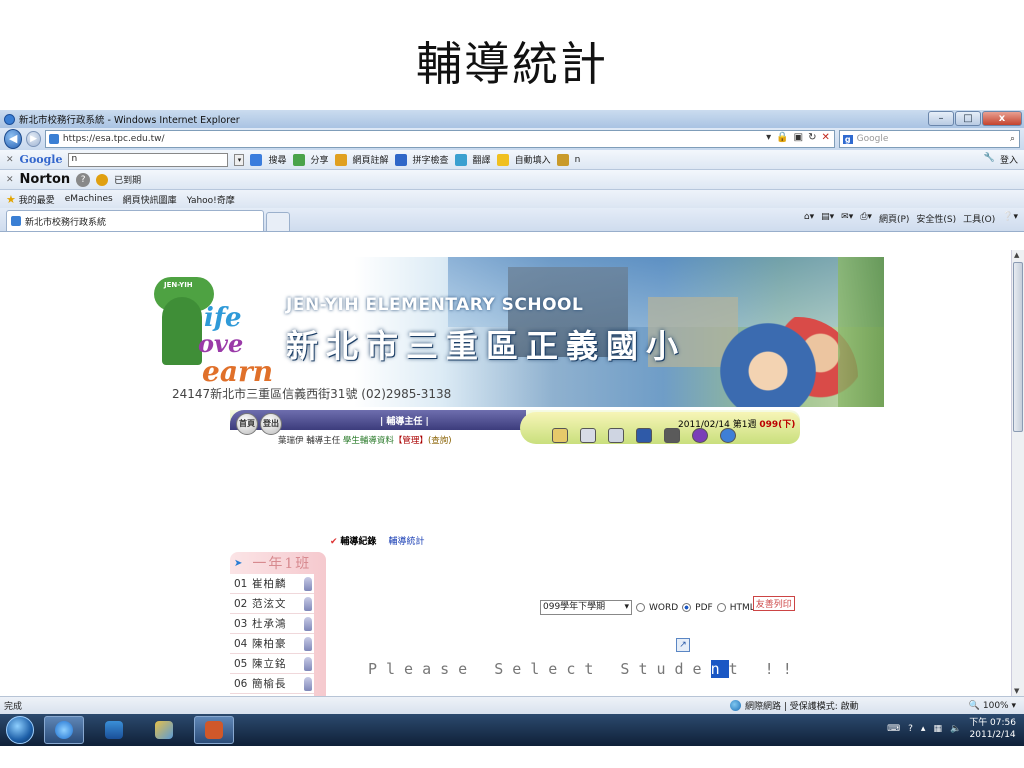  I want to click on taskbar: ⌨ ? ▴ ▦ 🔈 下午 07:56 2011/2/14, so click(512, 730).